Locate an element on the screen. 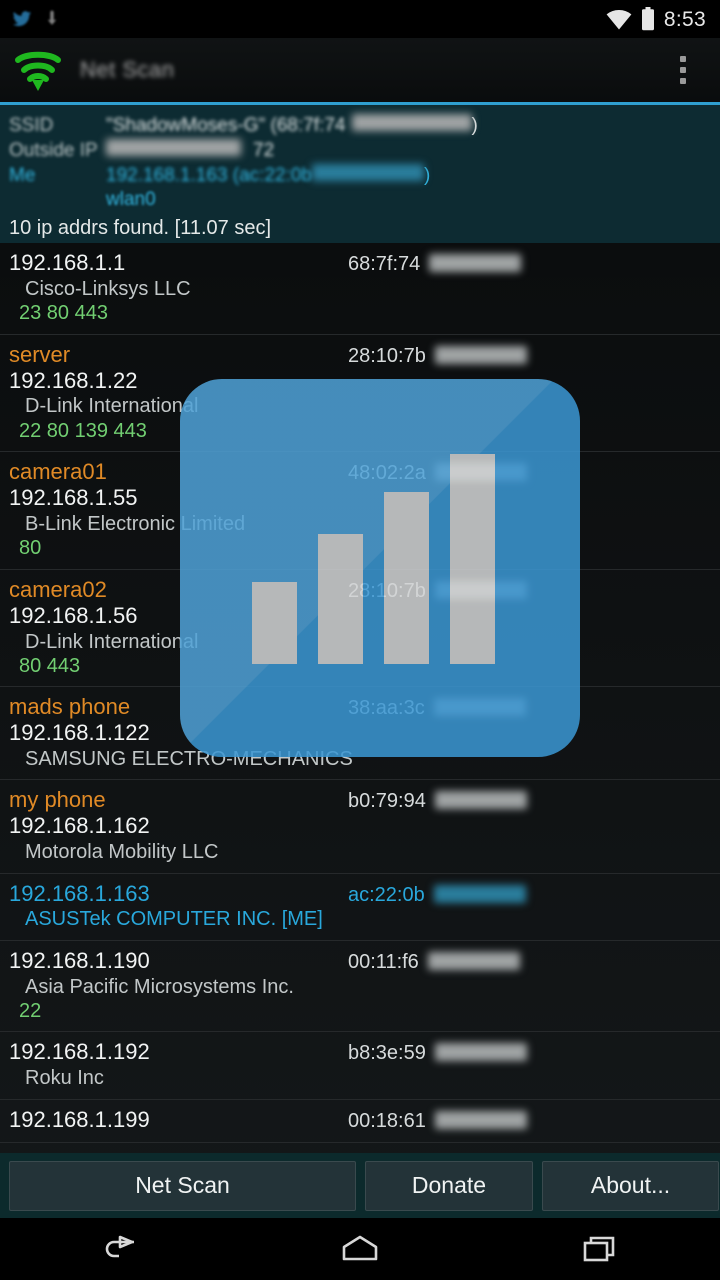 Image resolution: width=720 pixels, height=1280 pixels. status-clock: 8:53 is located at coordinates (684, 19).